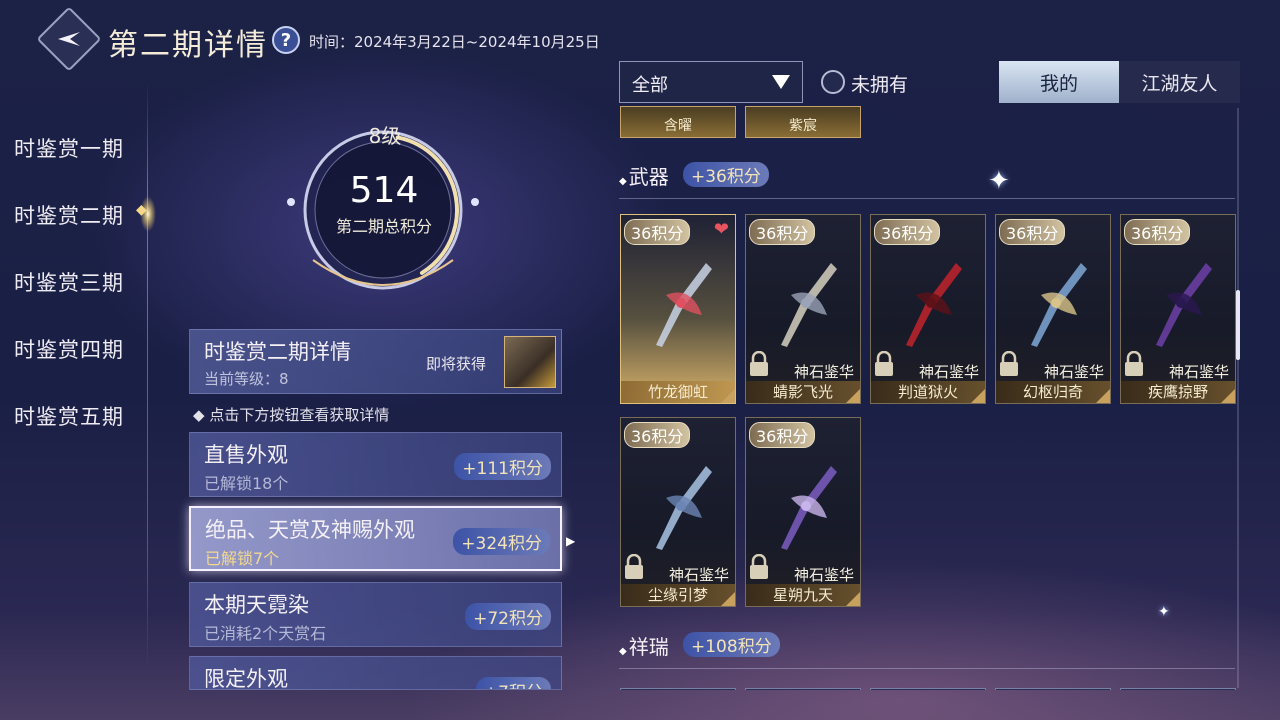 This screenshot has height=720, width=1280. Describe the element at coordinates (1059, 82) in the screenshot. I see `tab-mine: 我的` at that location.